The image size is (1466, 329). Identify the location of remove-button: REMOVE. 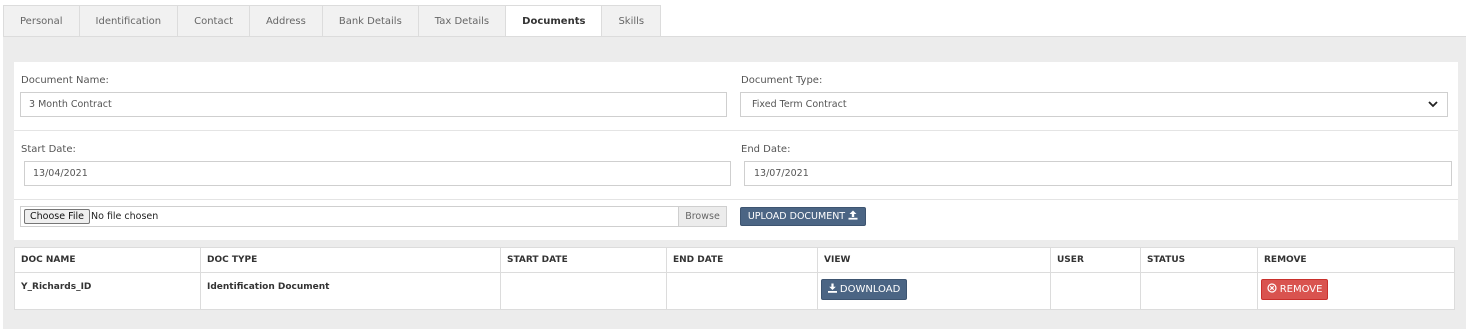
(1294, 289).